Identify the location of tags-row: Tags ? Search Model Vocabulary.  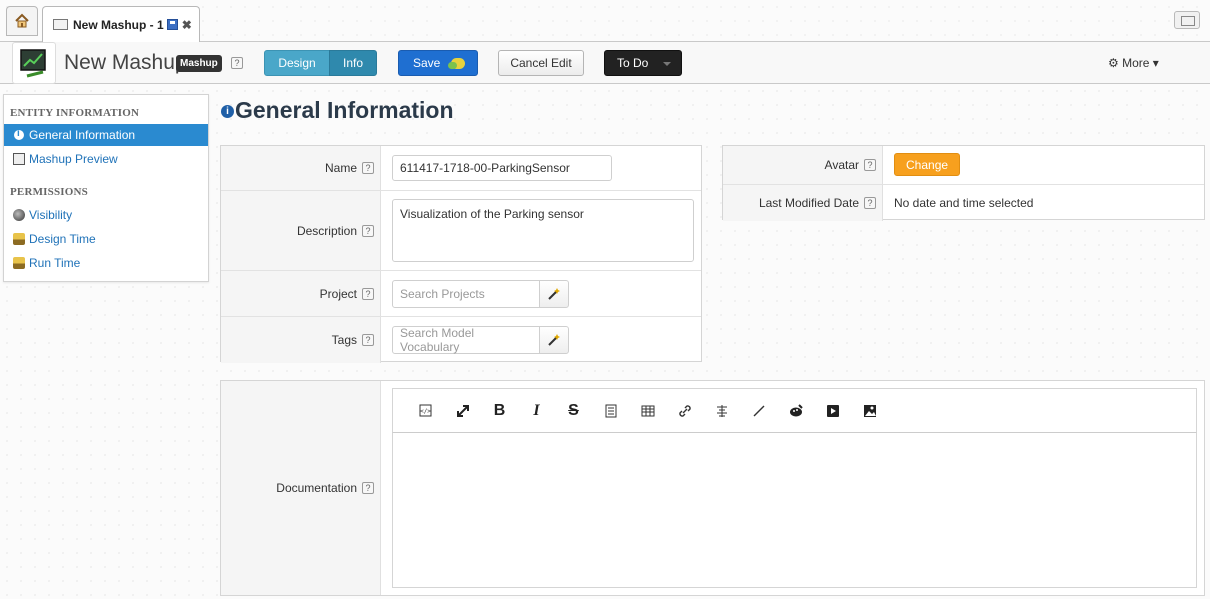
(461, 340).